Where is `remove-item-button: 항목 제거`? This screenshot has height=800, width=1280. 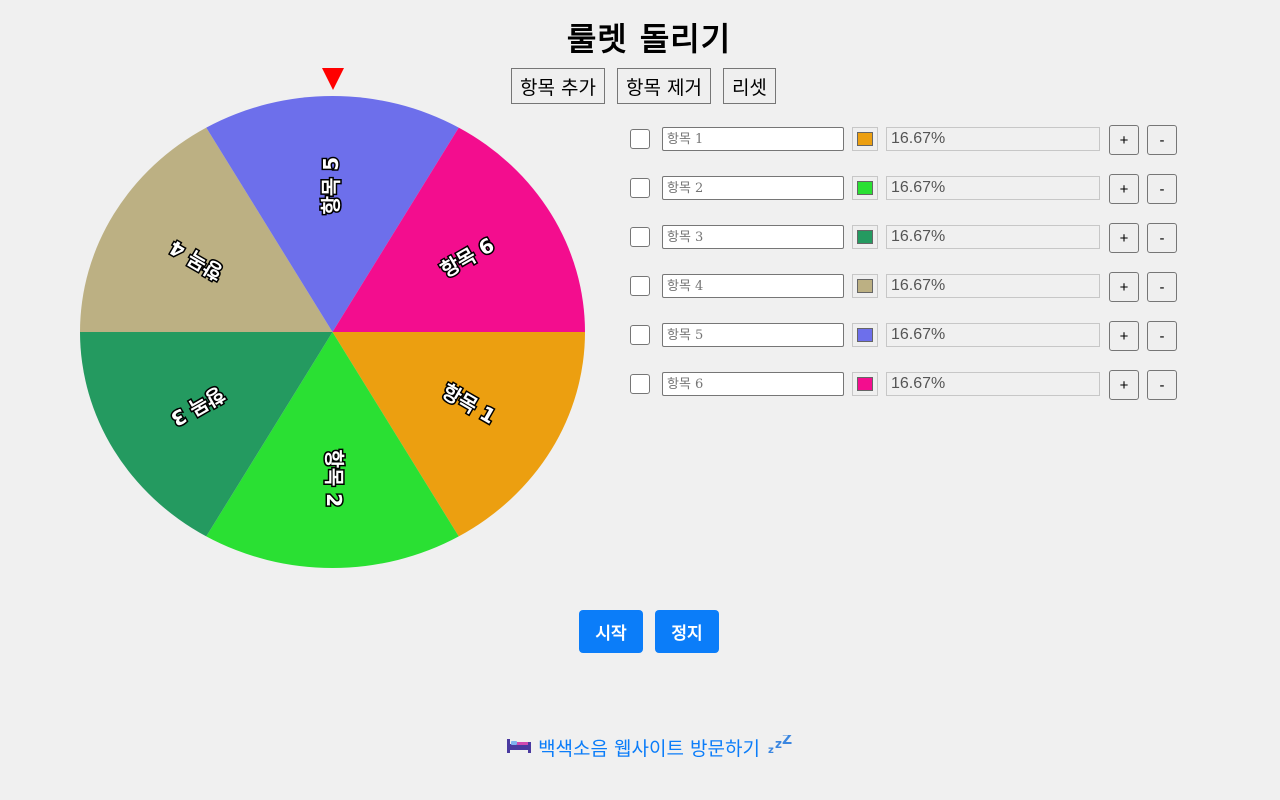
remove-item-button: 항목 제거 is located at coordinates (663, 86).